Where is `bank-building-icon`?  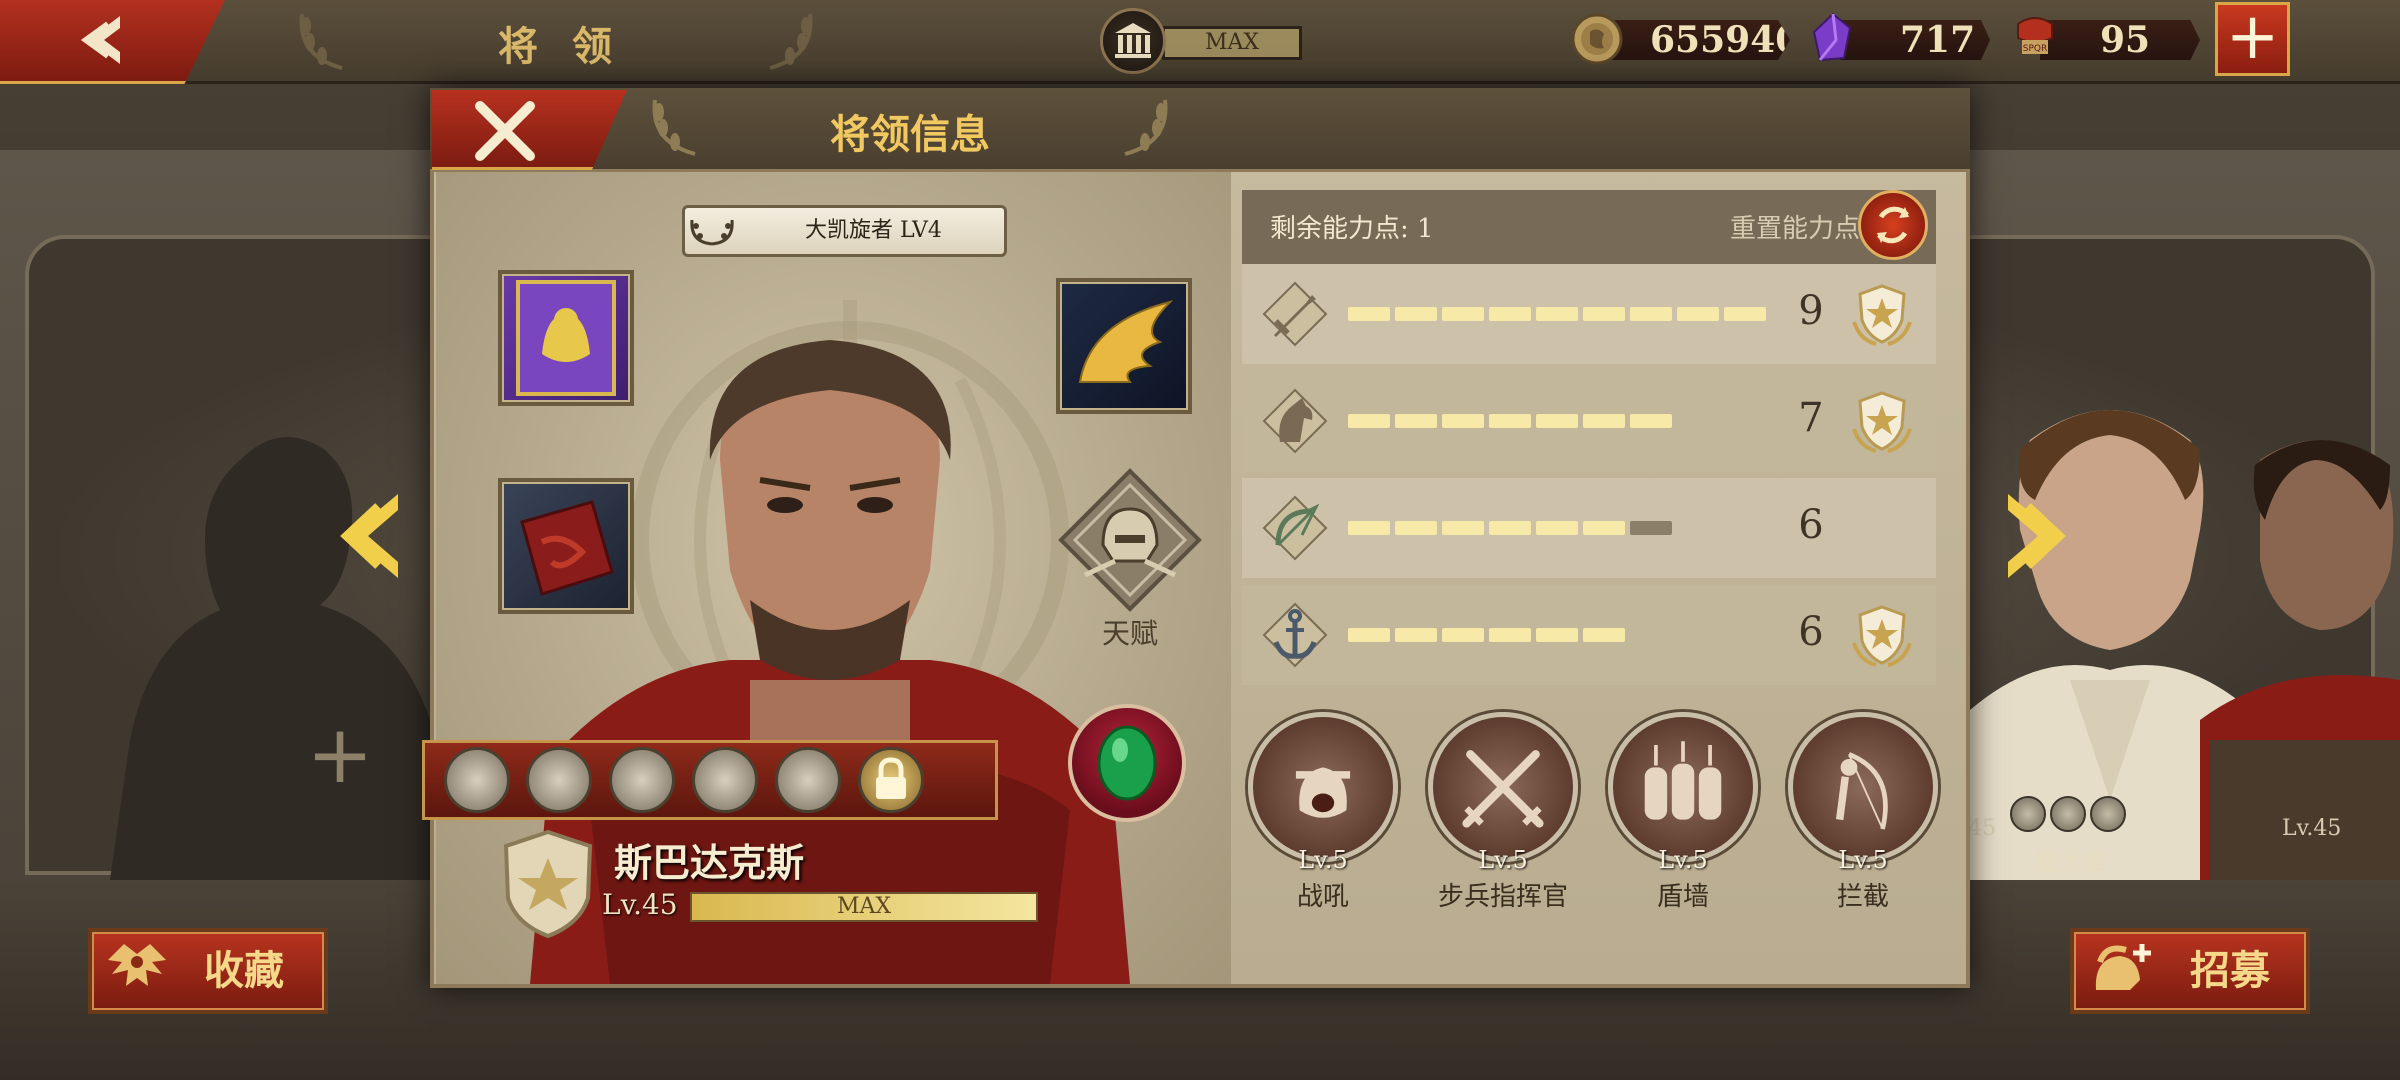 bank-building-icon is located at coordinates (1133, 41).